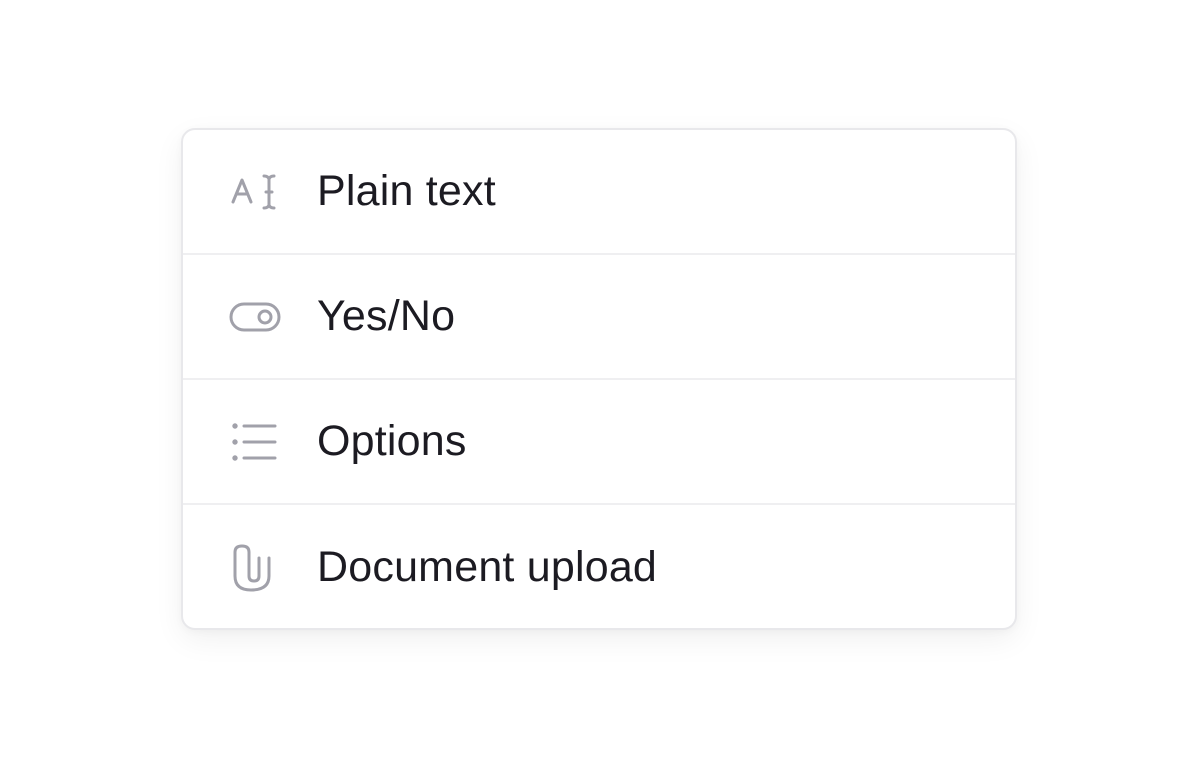 The image size is (1201, 760). Describe the element at coordinates (255, 317) in the screenshot. I see `toggle-icon` at that location.